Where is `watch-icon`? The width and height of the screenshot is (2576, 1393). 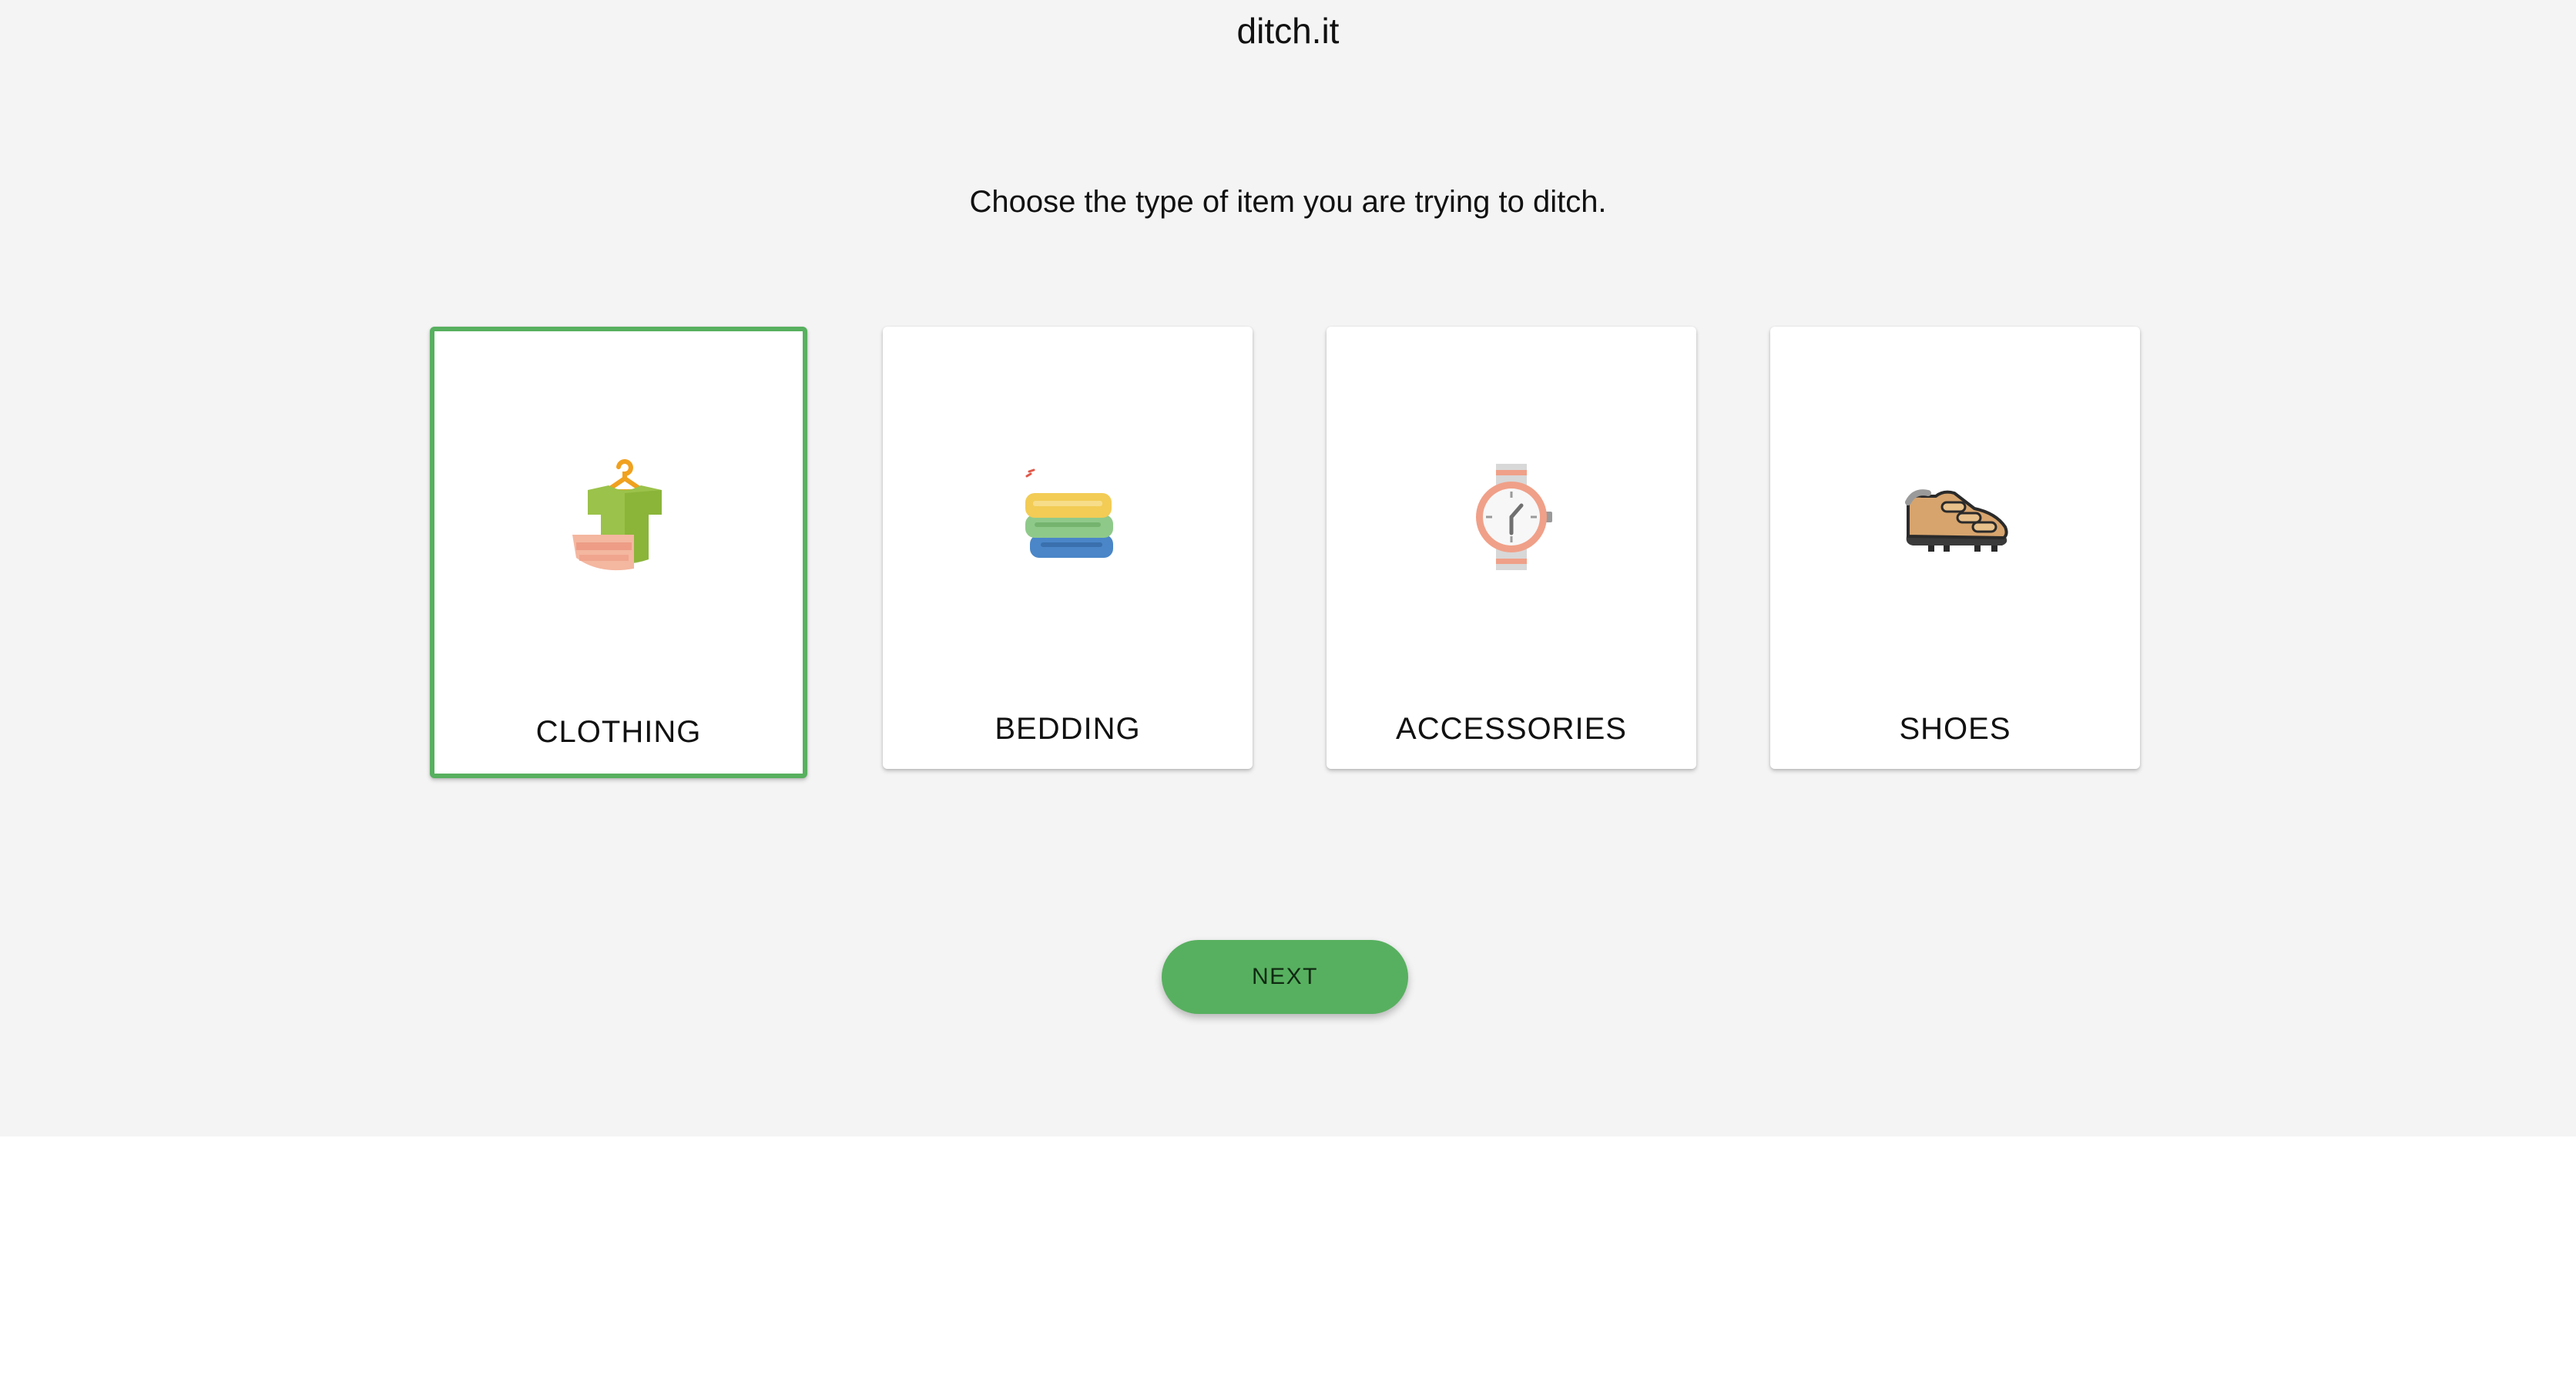
watch-icon is located at coordinates (1514, 517).